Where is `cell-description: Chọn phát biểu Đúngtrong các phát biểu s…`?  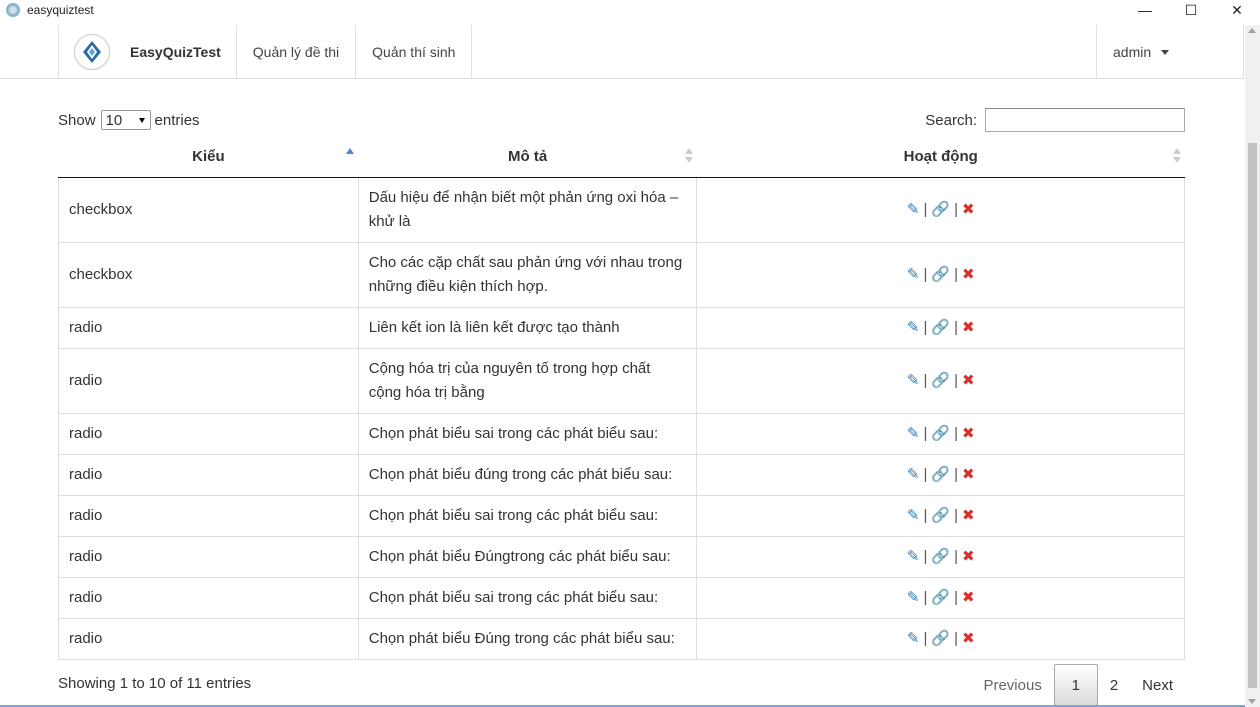
cell-description: Chọn phát biểu Đúngtrong các phát biểu s… is located at coordinates (527, 556).